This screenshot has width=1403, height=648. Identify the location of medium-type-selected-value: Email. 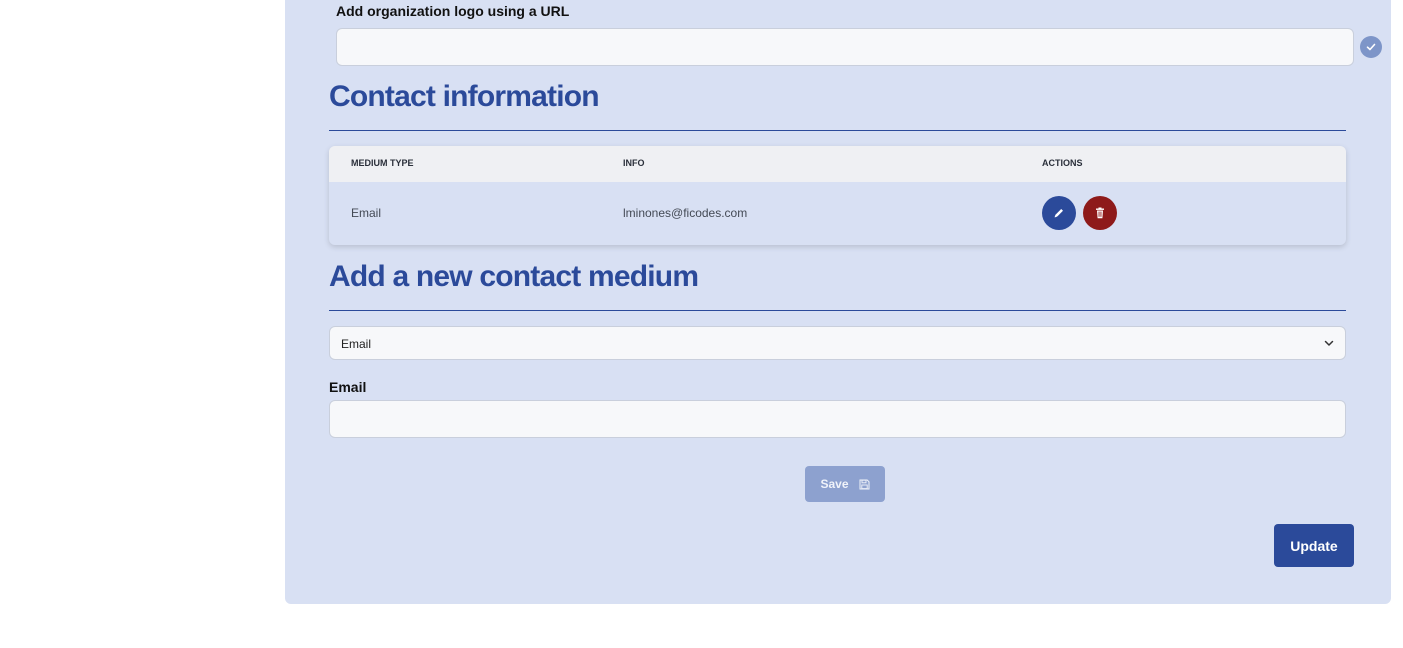
(356, 344).